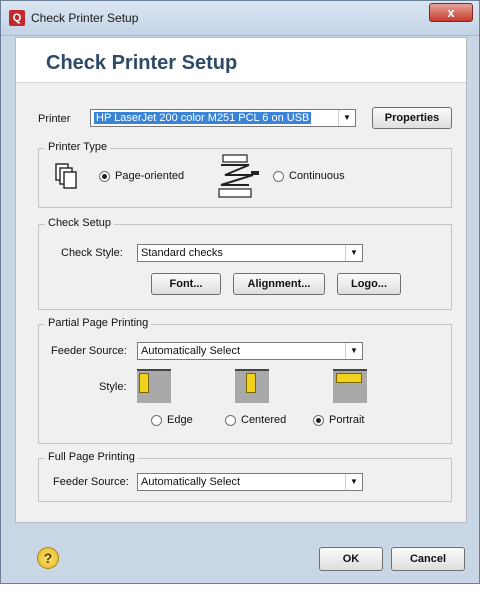 This screenshot has width=492, height=592. I want to click on portrait-style-image, so click(350, 386).